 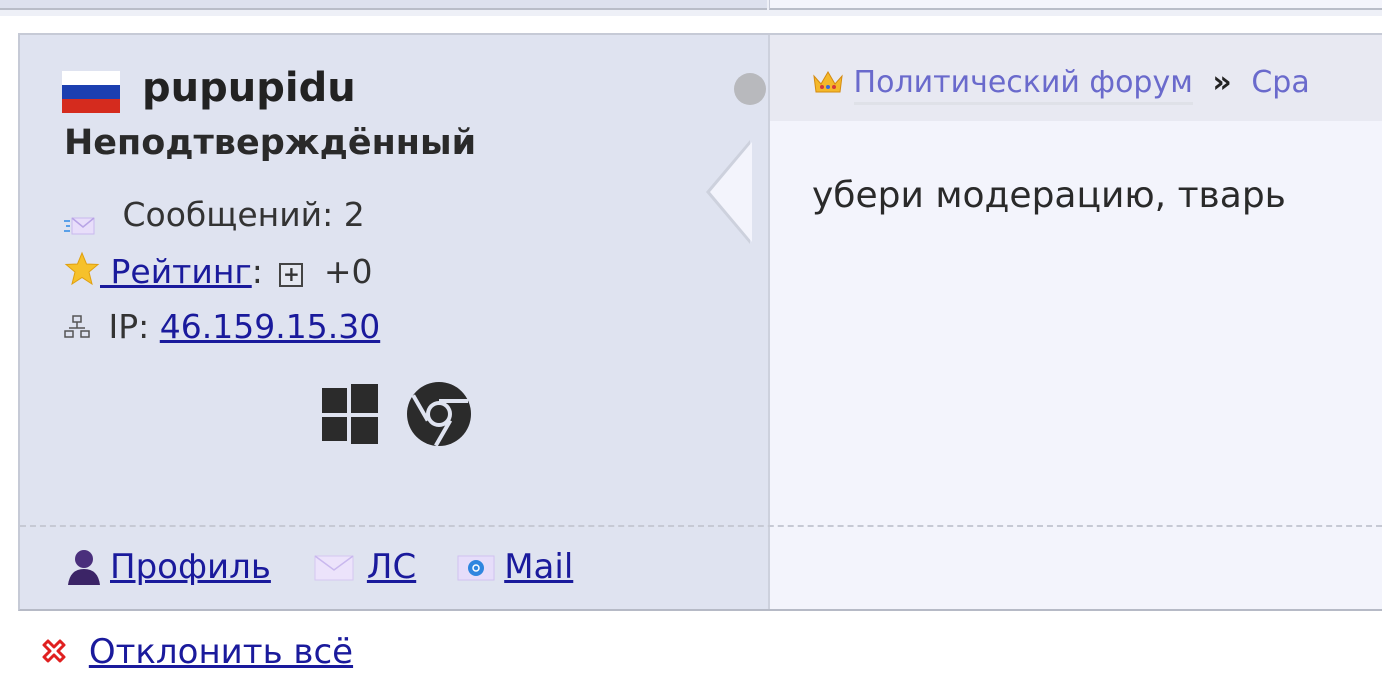 What do you see at coordinates (54, 651) in the screenshot?
I see `reject-x-icon` at bounding box center [54, 651].